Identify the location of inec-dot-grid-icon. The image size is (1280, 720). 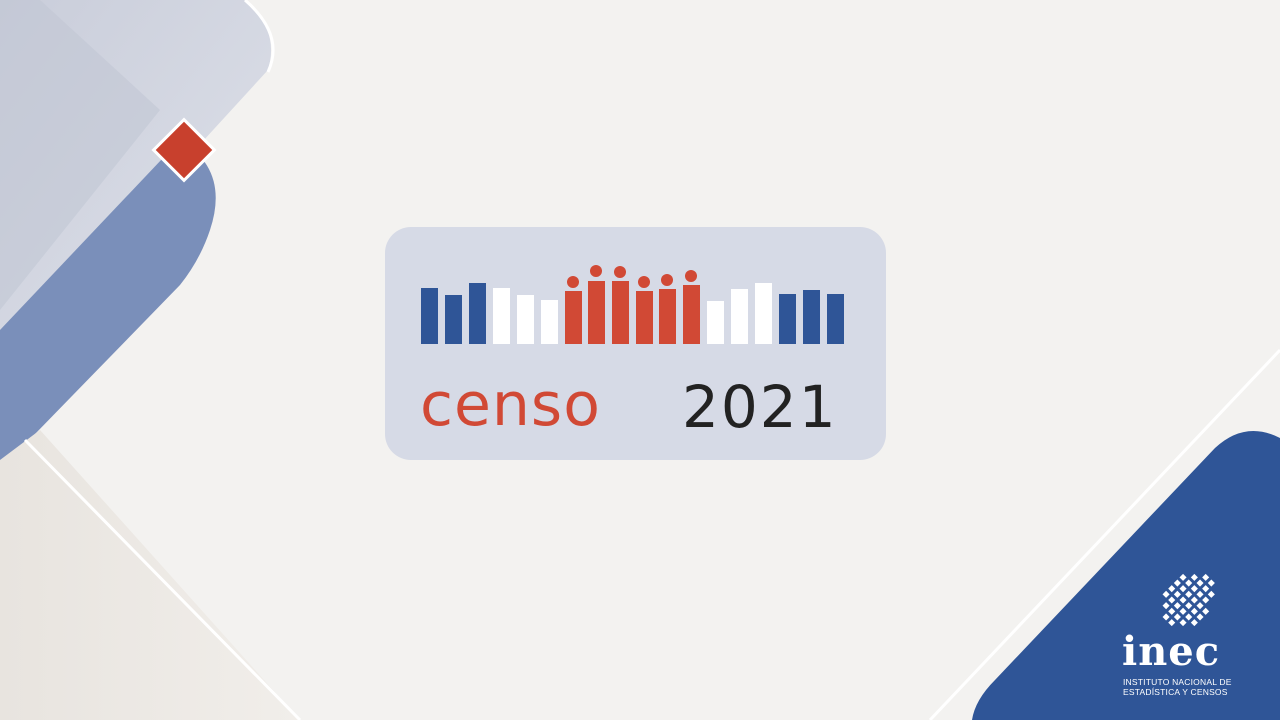
(1188, 600).